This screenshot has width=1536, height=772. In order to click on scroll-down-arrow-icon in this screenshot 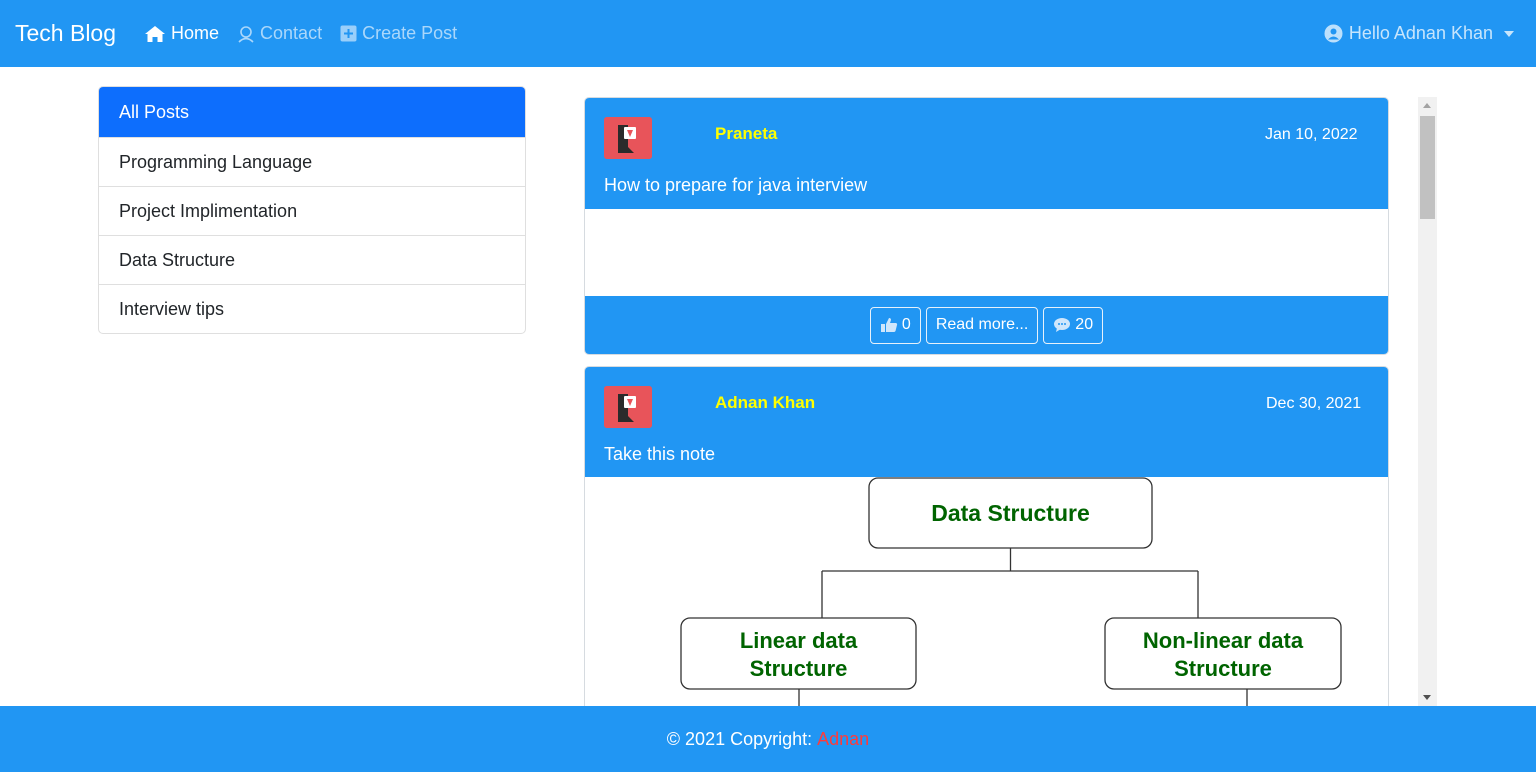, I will do `click(1427, 697)`.